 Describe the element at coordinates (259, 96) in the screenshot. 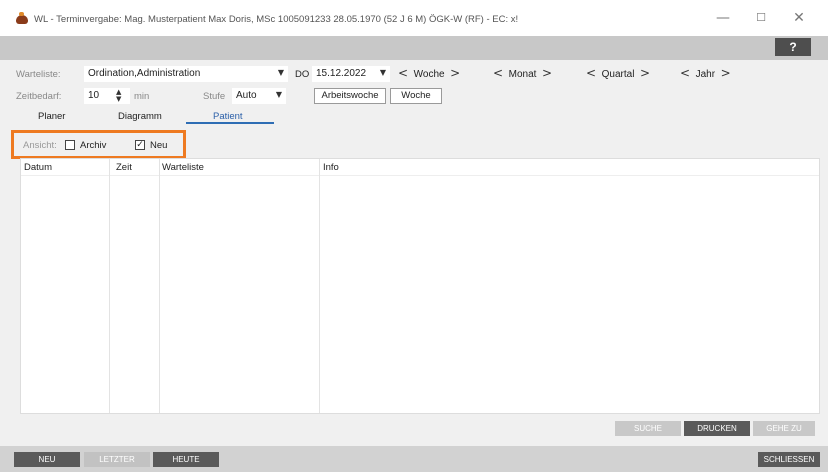

I see `stufe-select: Auto ▼` at that location.